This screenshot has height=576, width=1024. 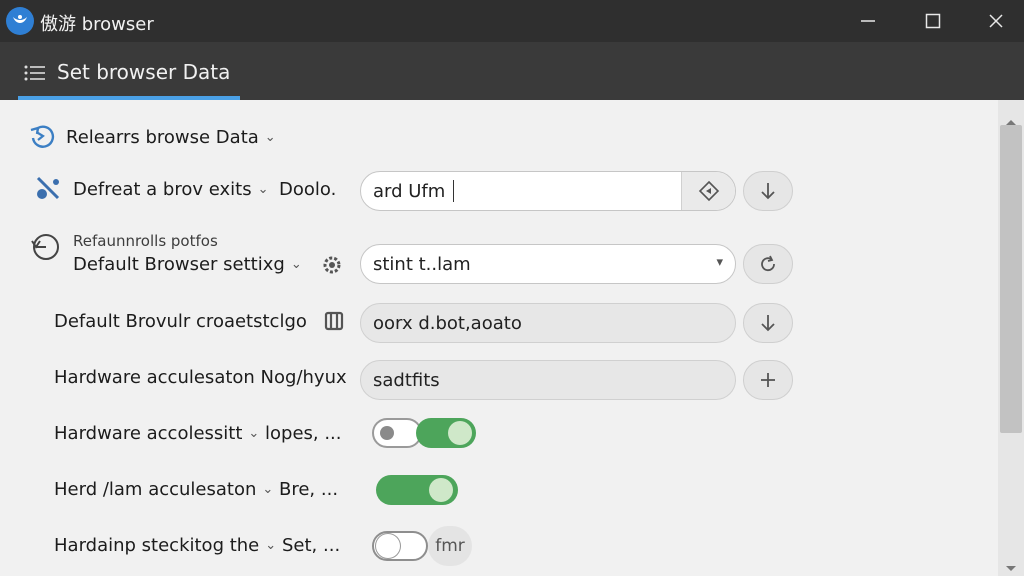 What do you see at coordinates (148, 433) in the screenshot?
I see `row-label: Hardware accolessitt` at bounding box center [148, 433].